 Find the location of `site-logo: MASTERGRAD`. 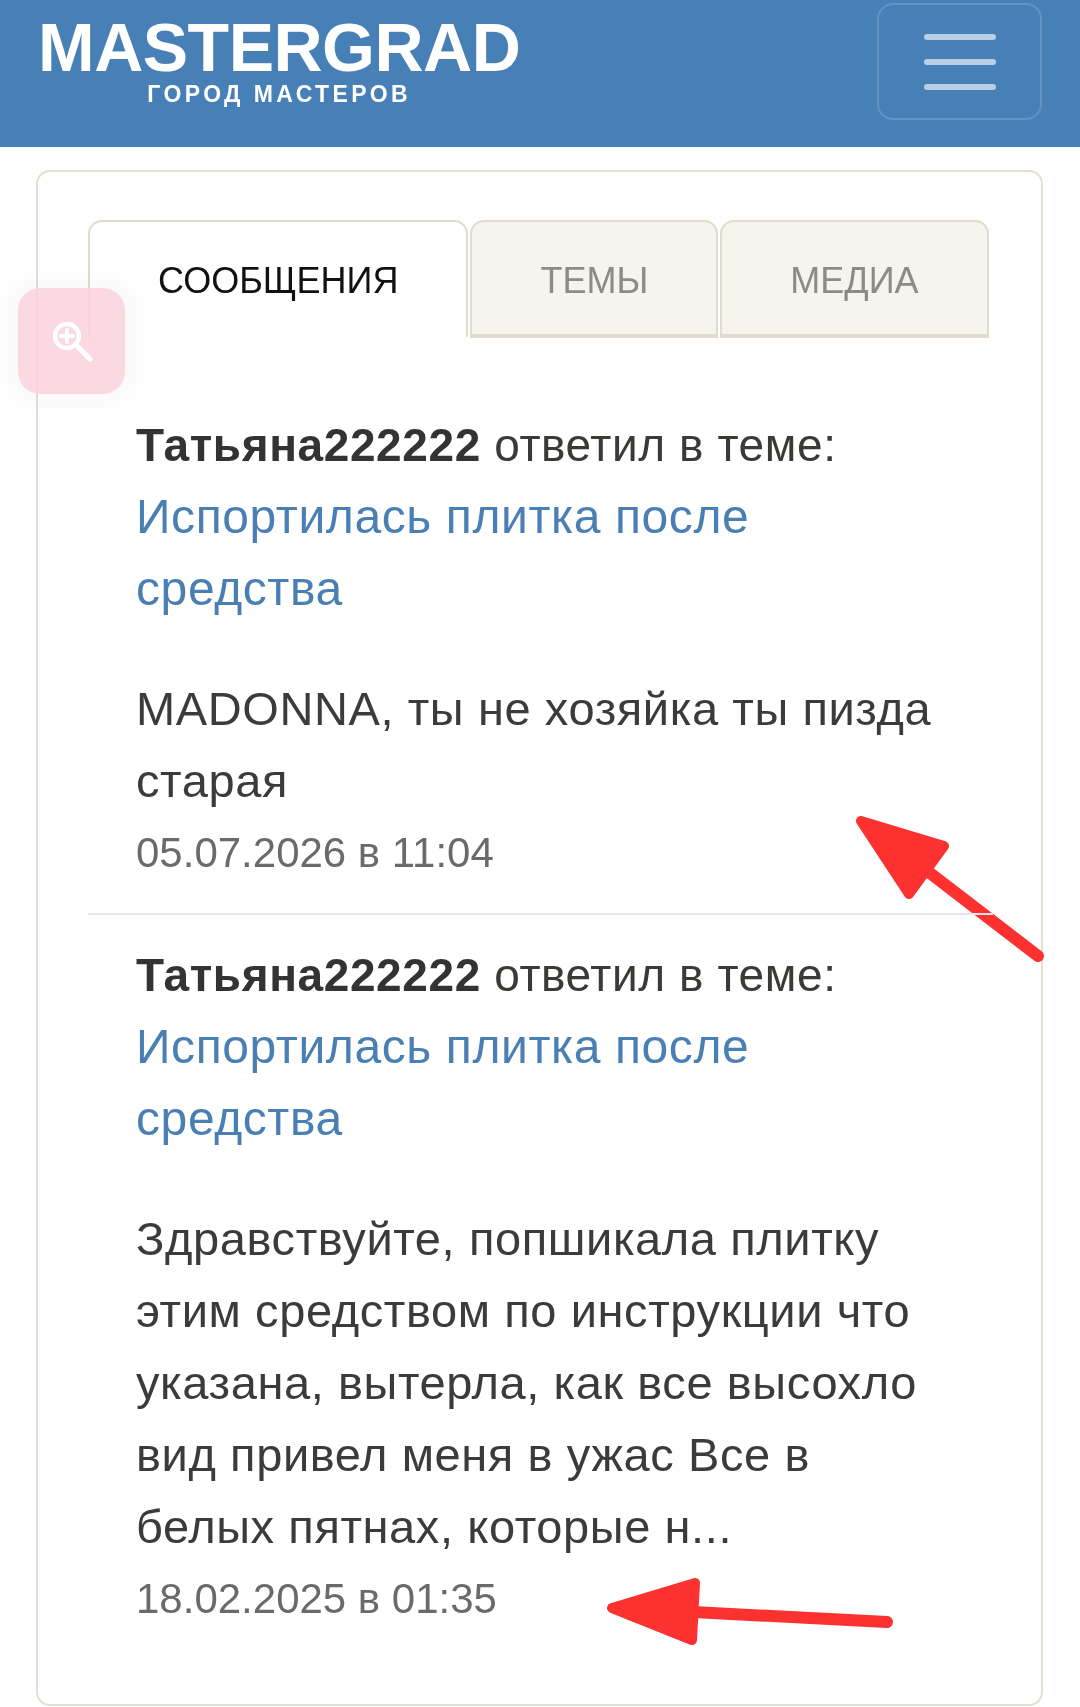

site-logo: MASTERGRAD is located at coordinates (279, 47).